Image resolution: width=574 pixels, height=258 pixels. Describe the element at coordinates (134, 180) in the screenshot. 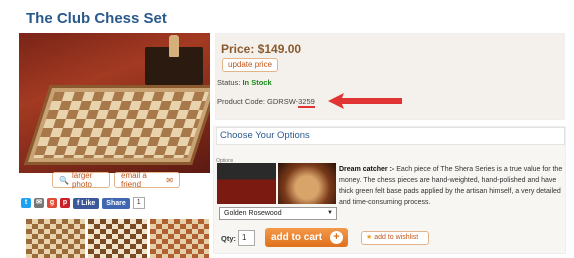

I see `email-friend-label: email a friend` at that location.